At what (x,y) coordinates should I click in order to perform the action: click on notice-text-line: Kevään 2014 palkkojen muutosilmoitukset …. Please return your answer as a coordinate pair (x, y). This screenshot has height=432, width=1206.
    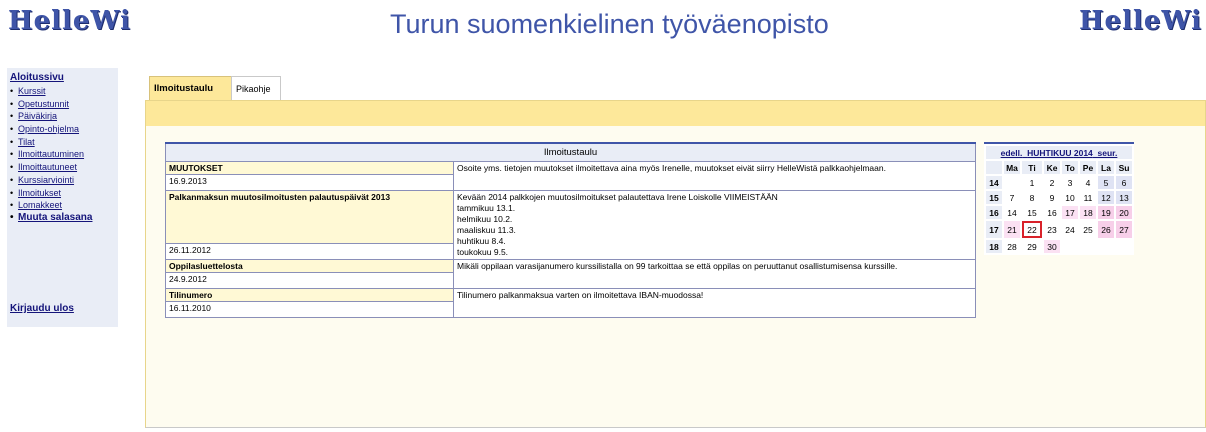
    Looking at the image, I should click on (617, 197).